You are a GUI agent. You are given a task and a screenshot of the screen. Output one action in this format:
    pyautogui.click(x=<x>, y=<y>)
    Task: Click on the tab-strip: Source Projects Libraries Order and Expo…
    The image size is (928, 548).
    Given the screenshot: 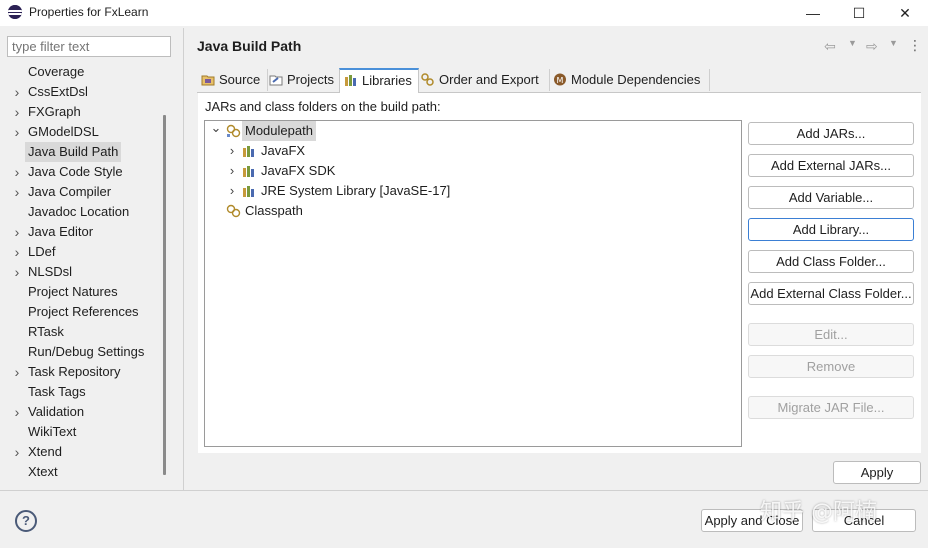 What is the action you would take?
    pyautogui.click(x=559, y=81)
    